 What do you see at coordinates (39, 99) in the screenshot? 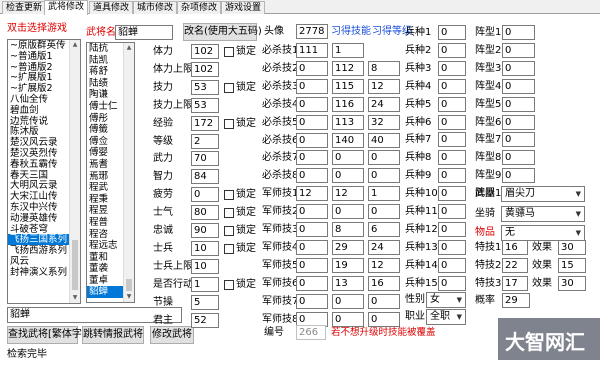
I see `game-list-item: 八仙全传` at bounding box center [39, 99].